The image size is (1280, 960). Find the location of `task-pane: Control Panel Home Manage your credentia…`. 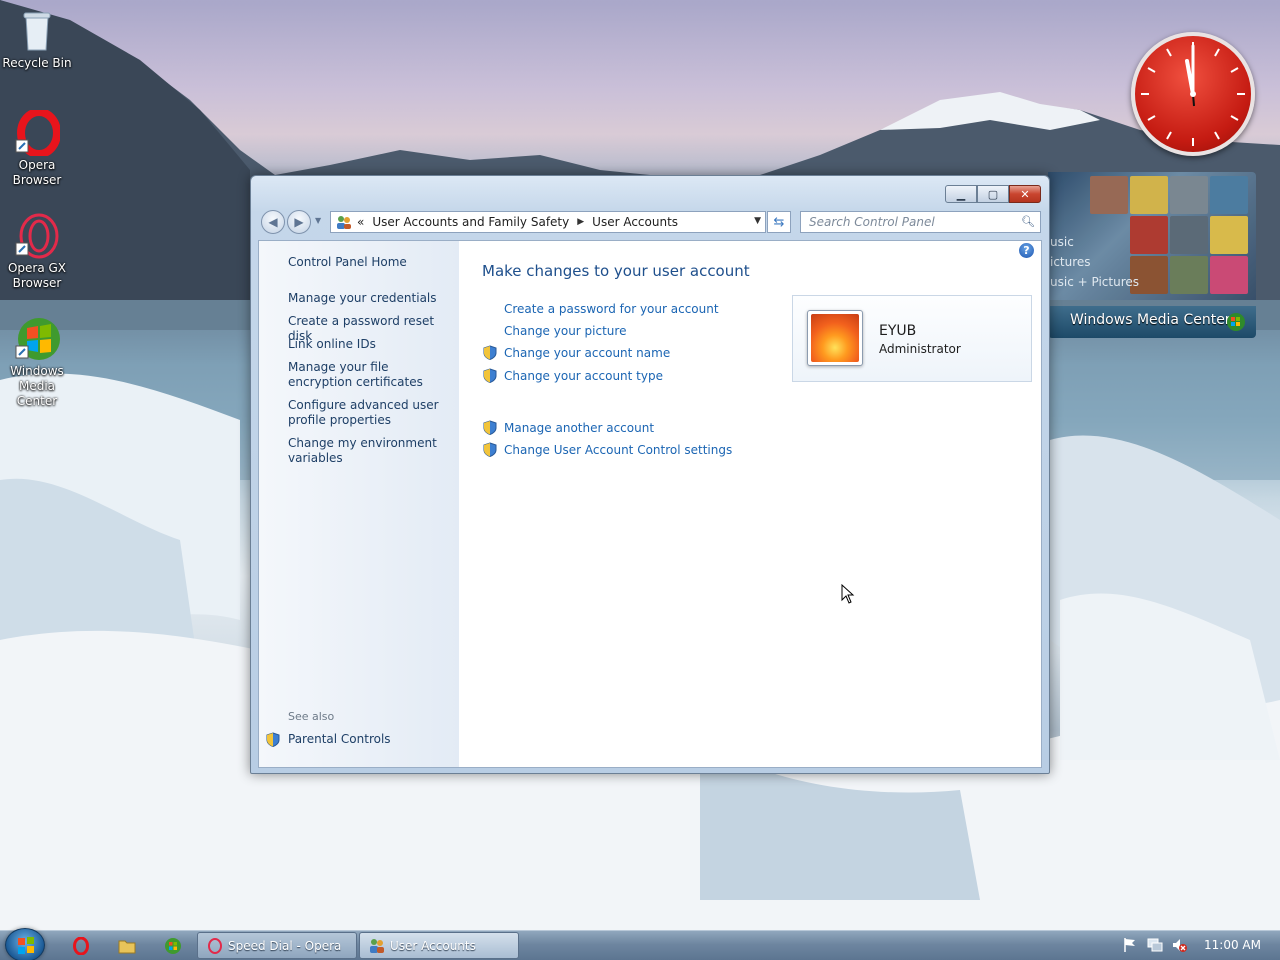

task-pane: Control Panel Home Manage your credentia… is located at coordinates (359, 504).